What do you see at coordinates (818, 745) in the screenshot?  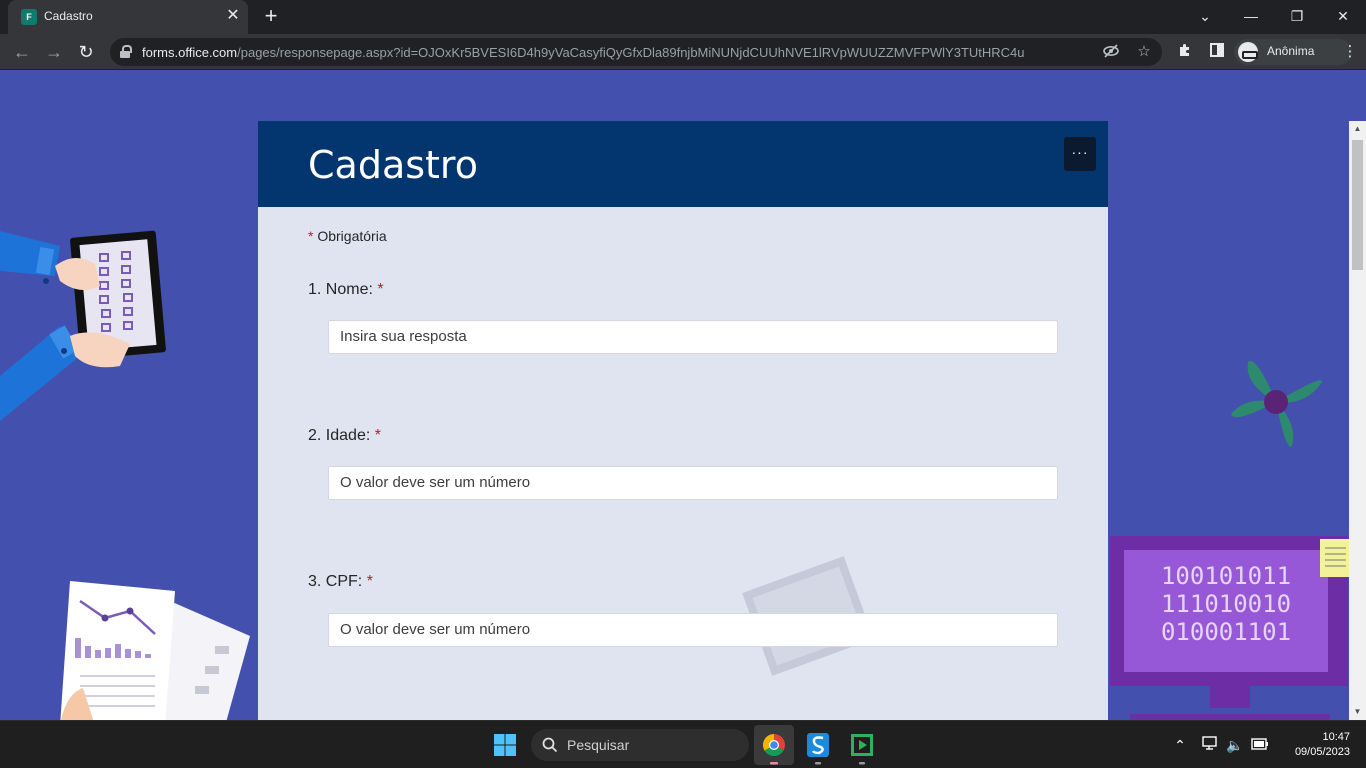 I see `app-s-taskbar-icon` at bounding box center [818, 745].